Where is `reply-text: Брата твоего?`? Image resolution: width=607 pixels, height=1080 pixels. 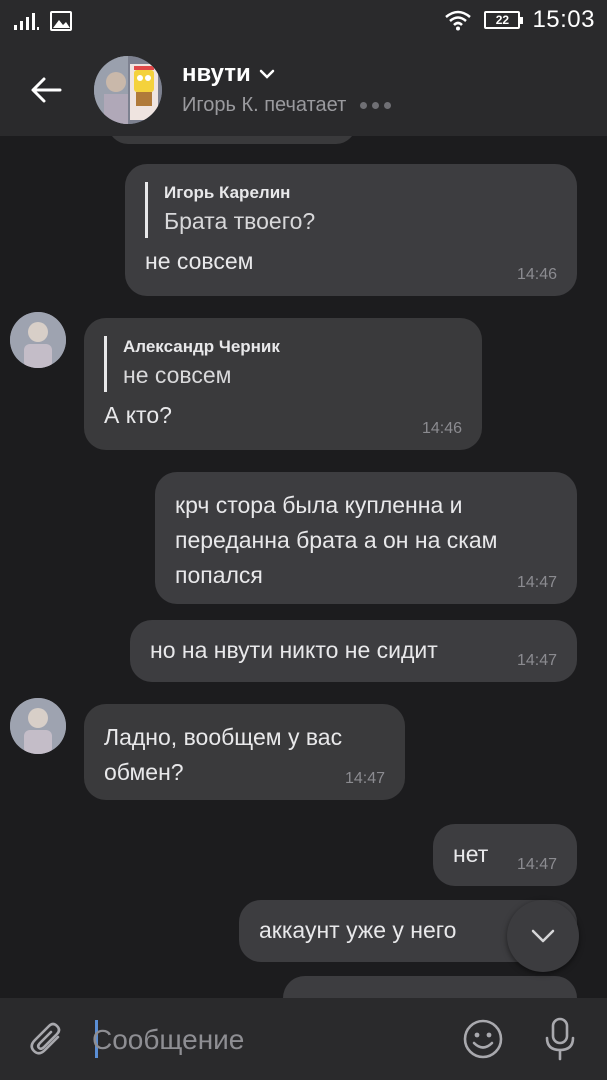
reply-text: Брата твоего? is located at coordinates (240, 221).